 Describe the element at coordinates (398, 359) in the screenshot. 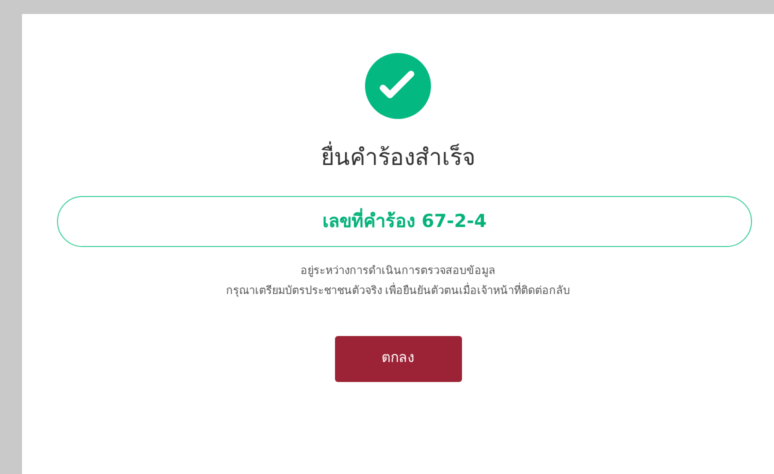

I see `ok-button: ตกลง` at that location.